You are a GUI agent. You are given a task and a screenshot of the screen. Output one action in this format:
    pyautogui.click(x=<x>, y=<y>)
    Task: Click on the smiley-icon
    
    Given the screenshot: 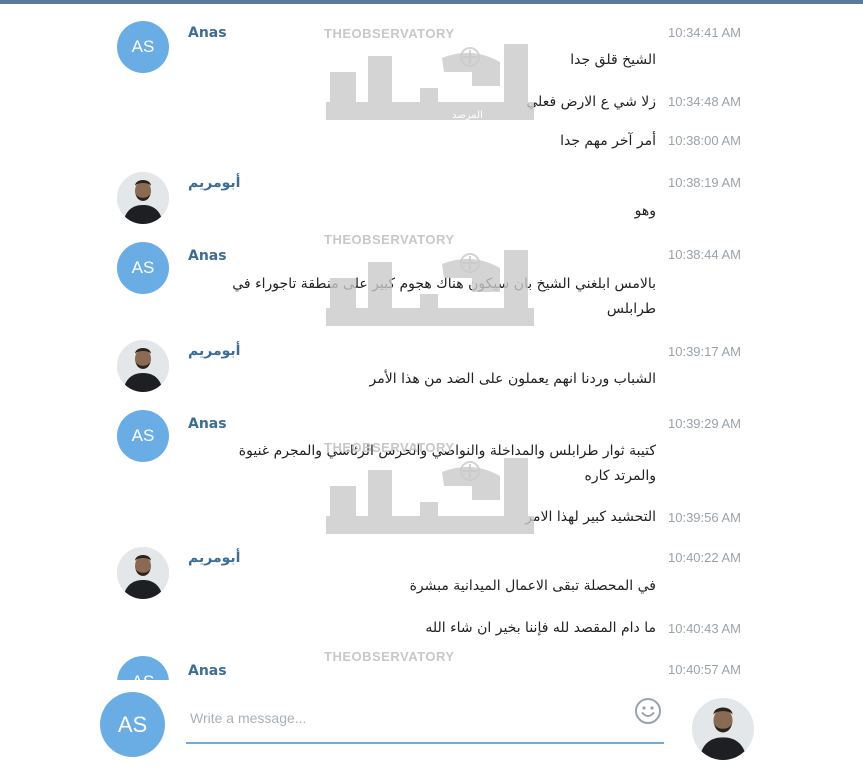 What is the action you would take?
    pyautogui.click(x=648, y=711)
    